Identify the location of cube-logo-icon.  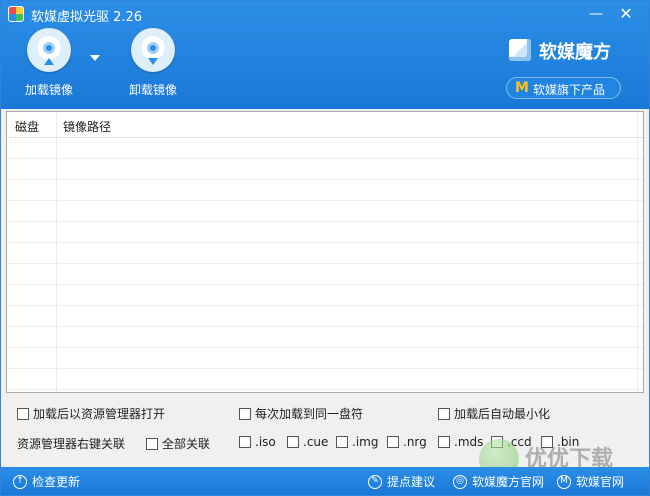
(520, 50).